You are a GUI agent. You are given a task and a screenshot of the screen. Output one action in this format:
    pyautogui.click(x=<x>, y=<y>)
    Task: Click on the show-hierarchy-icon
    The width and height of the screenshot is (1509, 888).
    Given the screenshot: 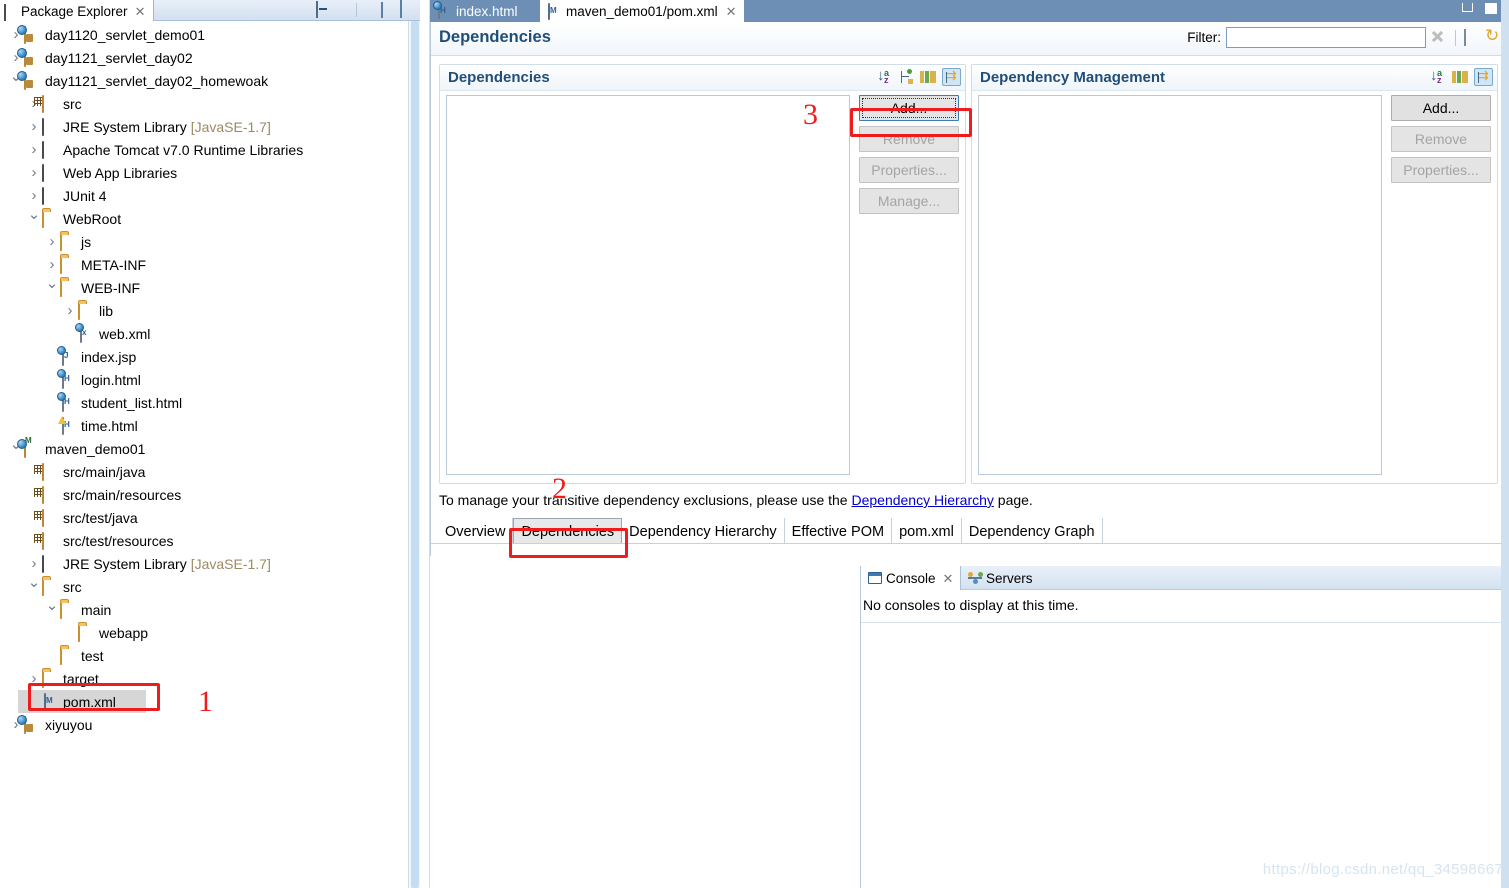 What is the action you would take?
    pyautogui.click(x=906, y=76)
    